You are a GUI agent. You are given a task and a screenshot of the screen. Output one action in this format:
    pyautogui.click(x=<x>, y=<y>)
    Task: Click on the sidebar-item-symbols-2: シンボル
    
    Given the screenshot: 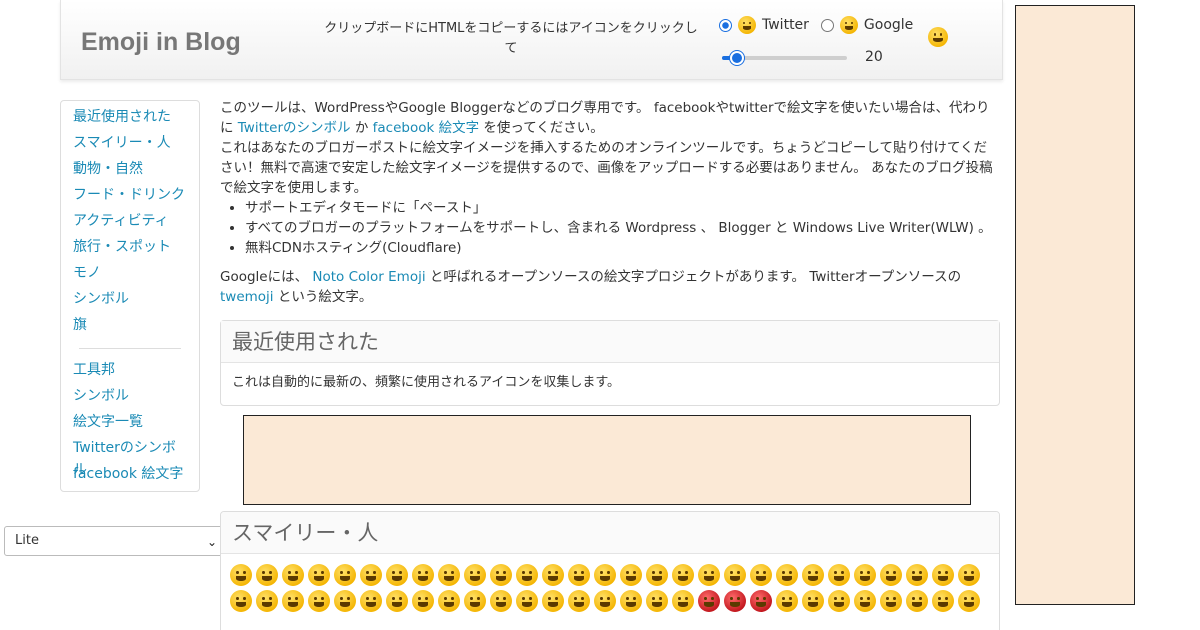 What is the action you would take?
    pyautogui.click(x=130, y=398)
    